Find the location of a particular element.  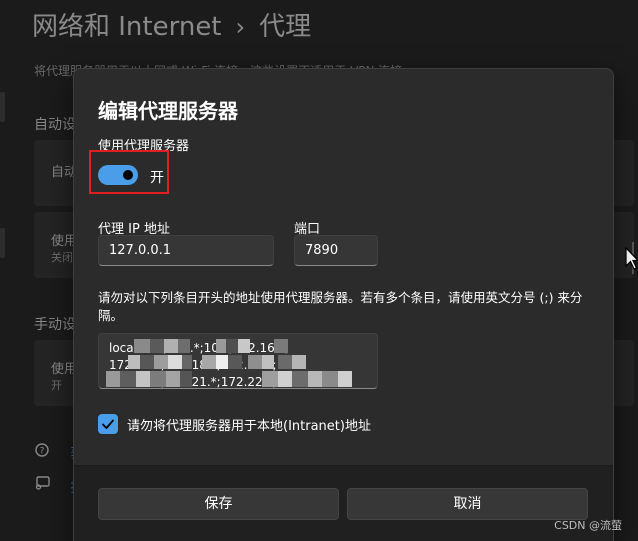

cancel-button: 取消 is located at coordinates (467, 504).